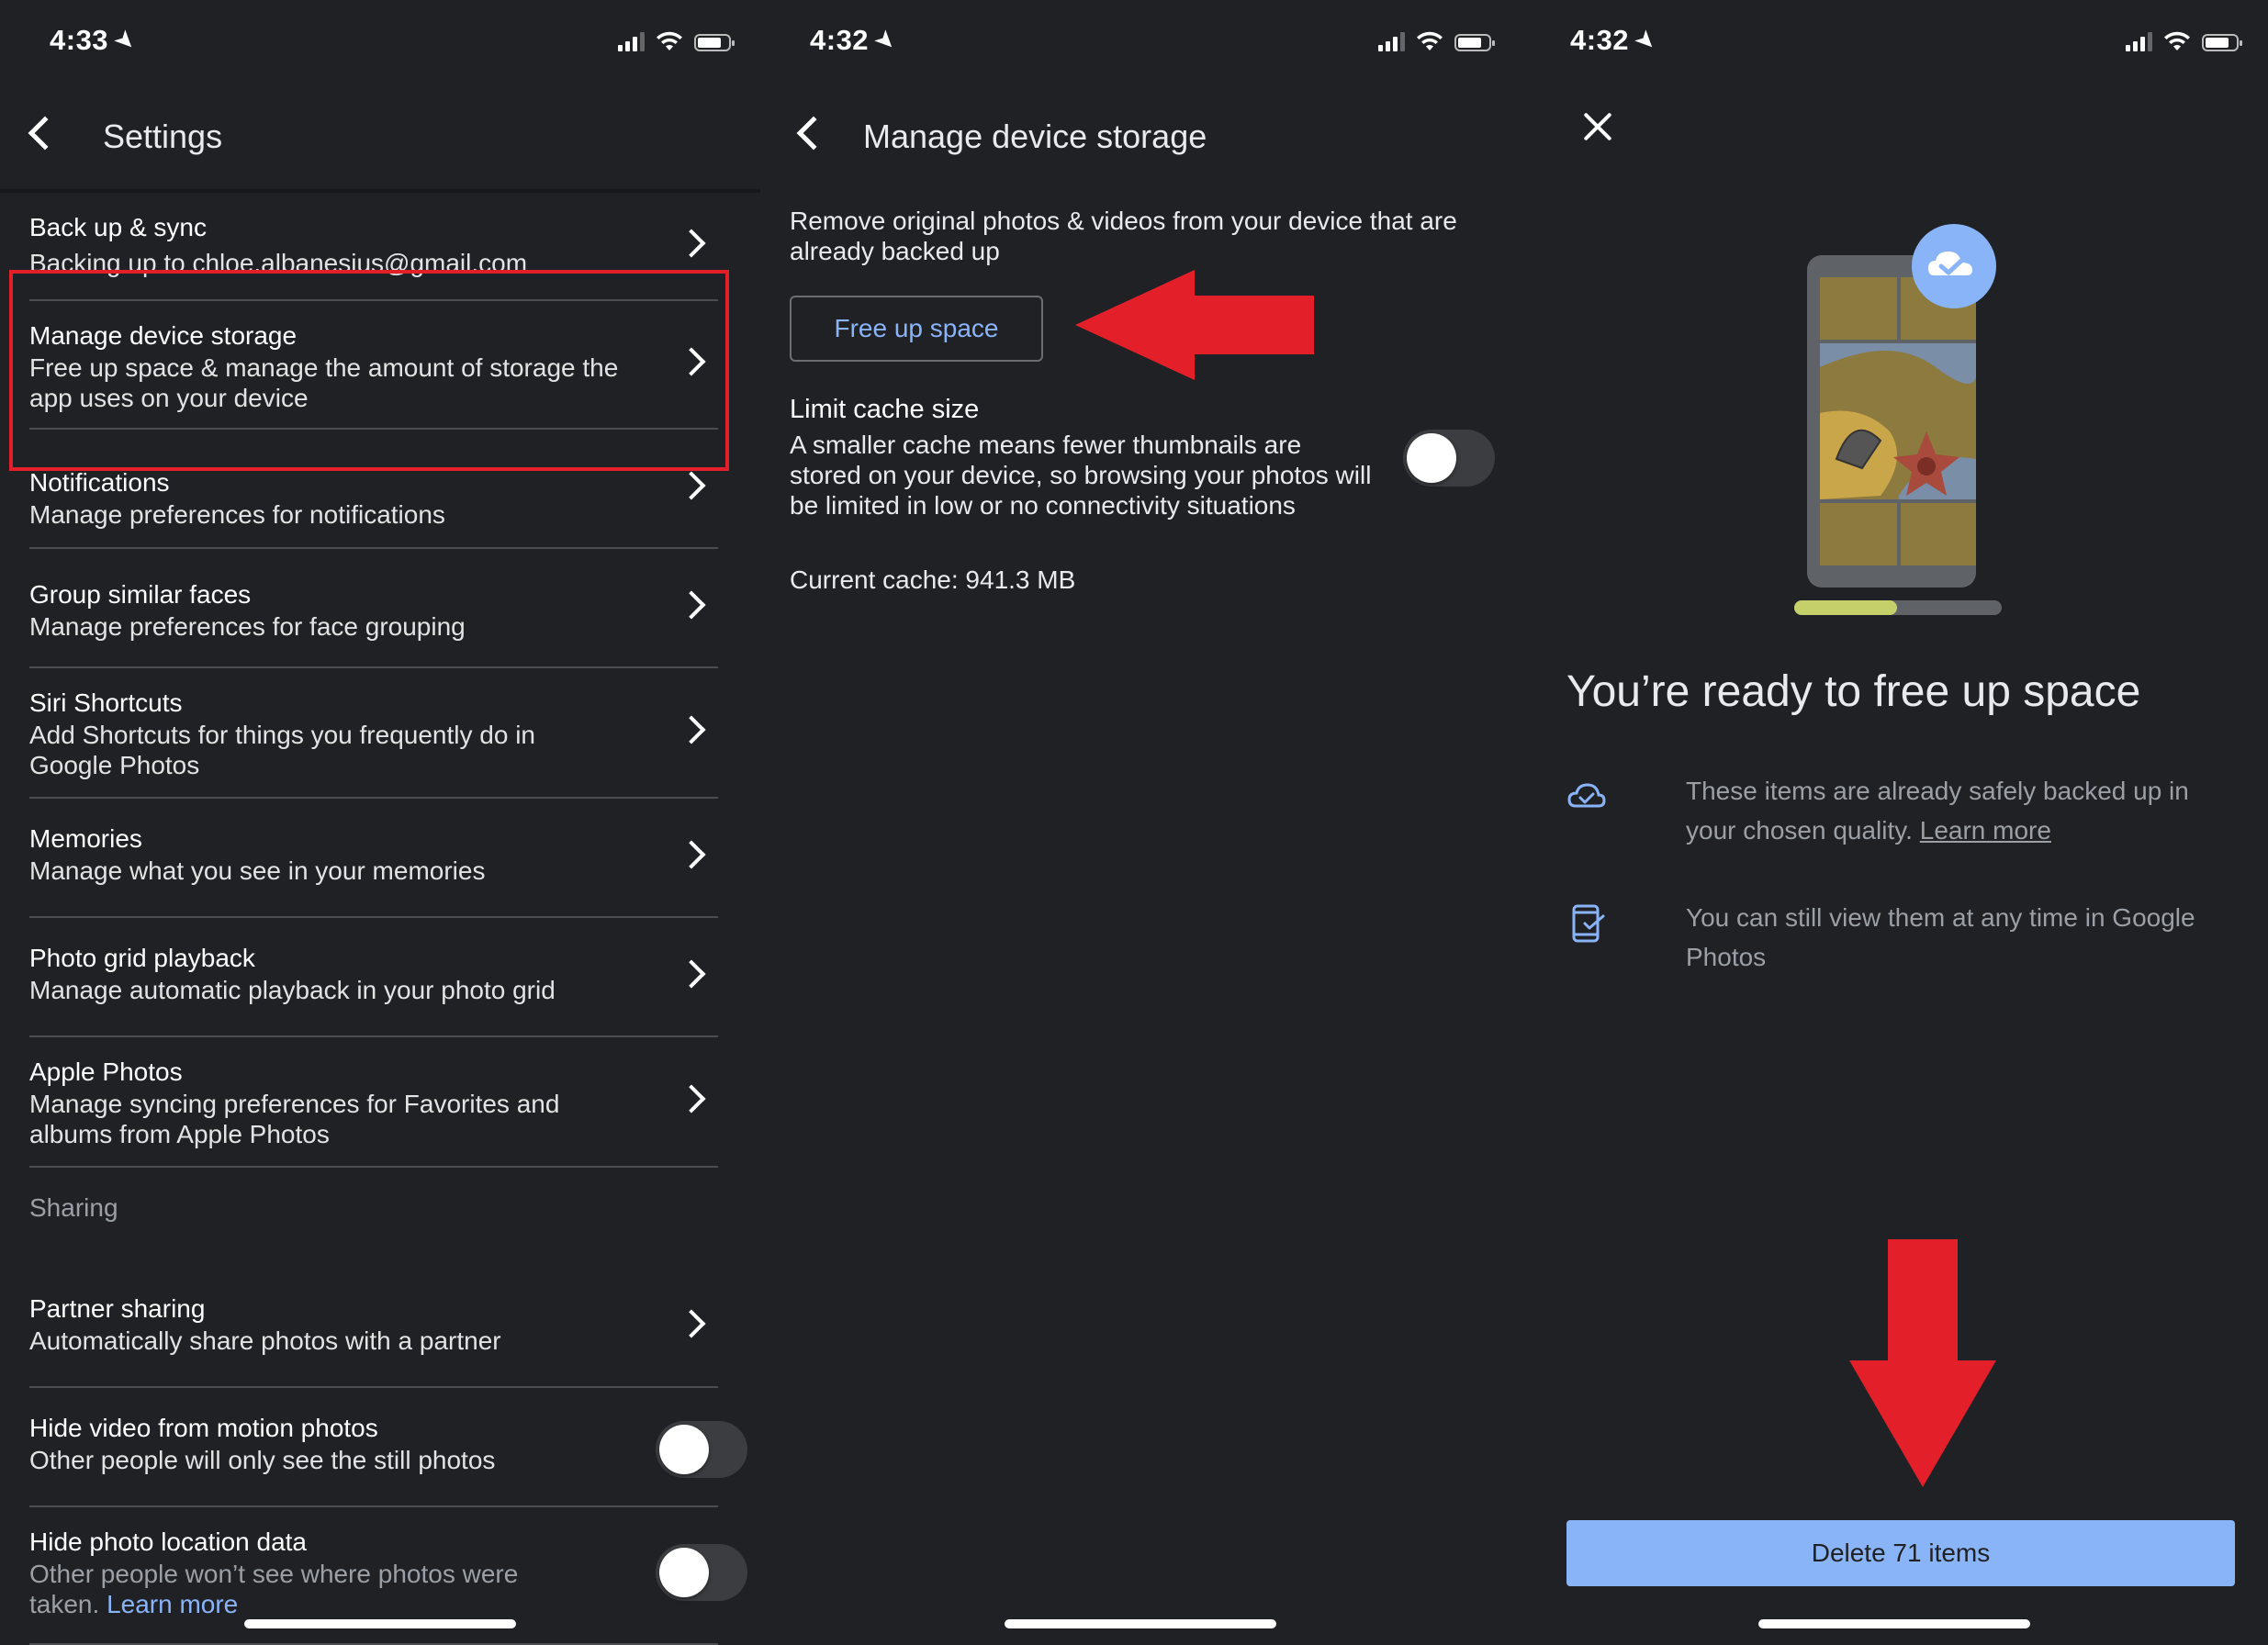 The image size is (2268, 1645). I want to click on item-subtitle: Manage preferences for face grouping, so click(248, 626).